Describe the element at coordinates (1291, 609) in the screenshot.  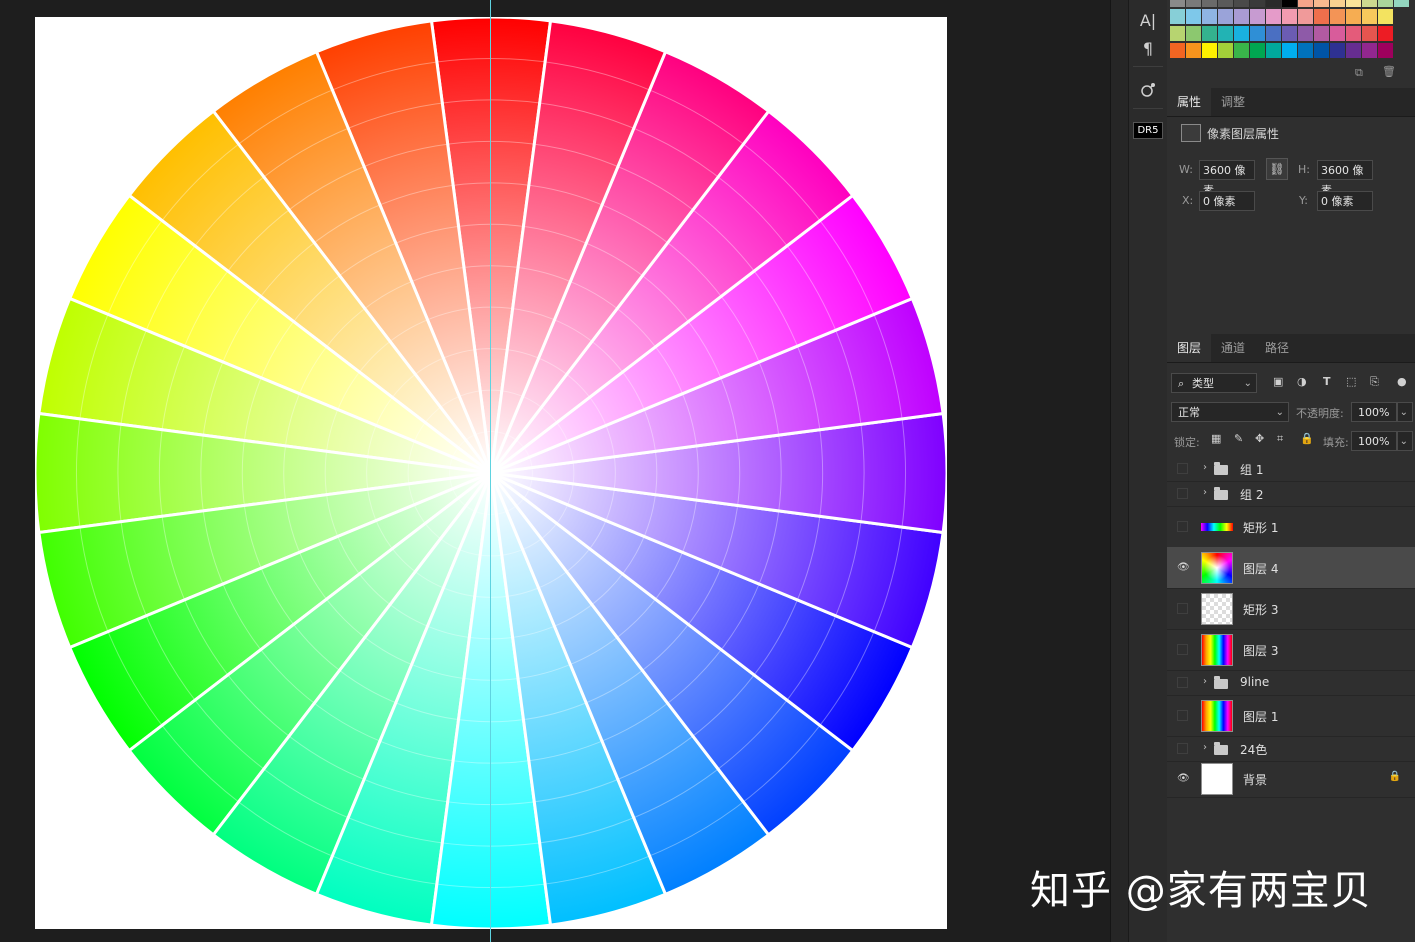
I see `layer-row: 矩形 3` at that location.